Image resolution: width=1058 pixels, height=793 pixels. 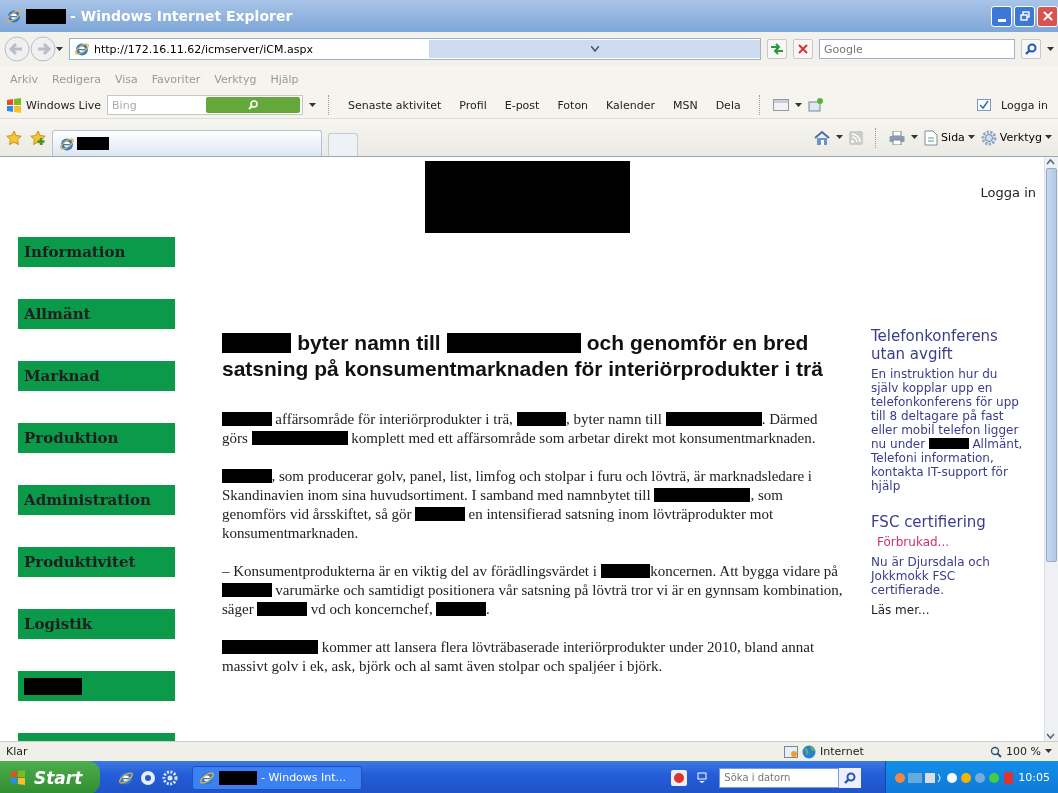 What do you see at coordinates (522, 105) in the screenshot?
I see `toolbar-link: E-post` at bounding box center [522, 105].